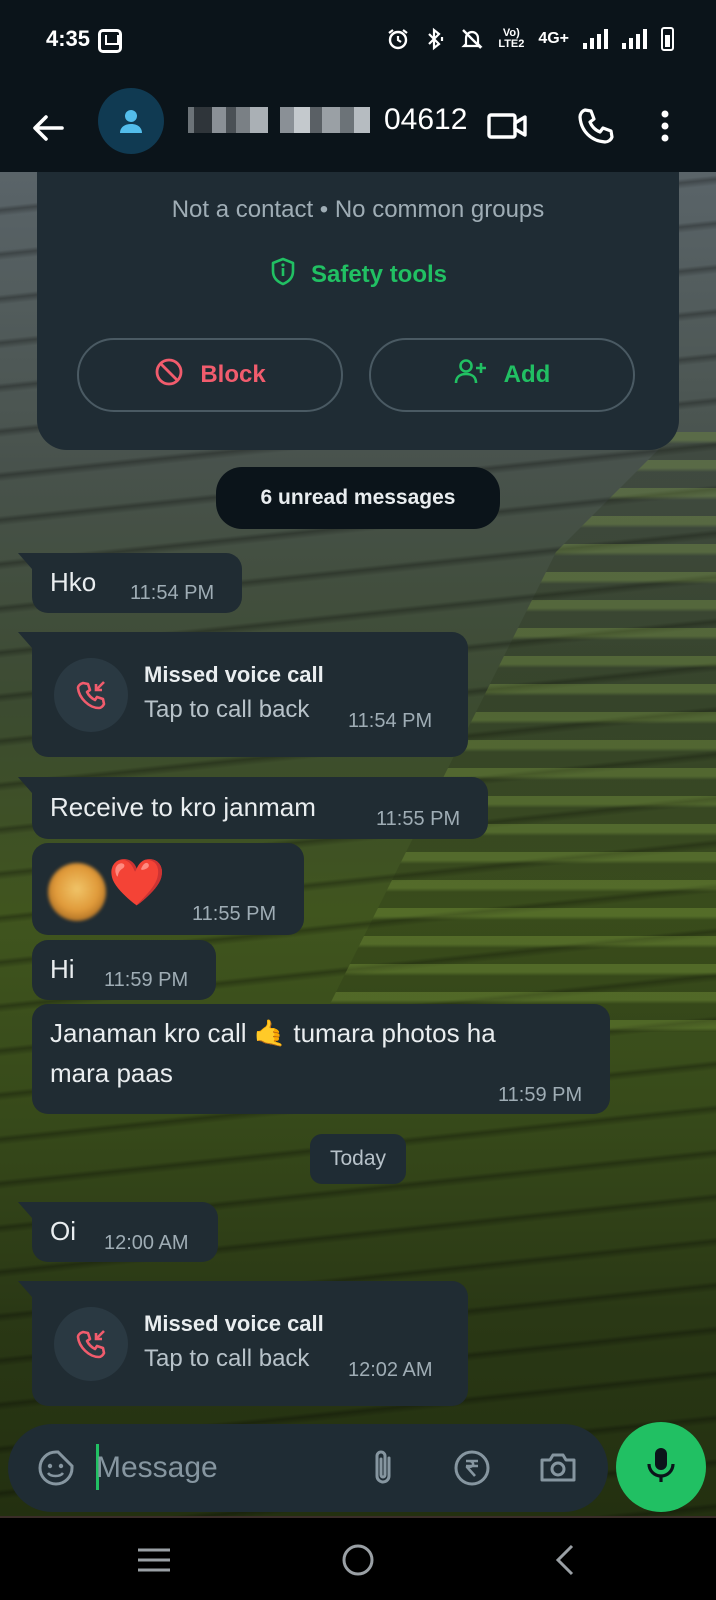 The image size is (716, 1600). Describe the element at coordinates (398, 39) in the screenshot. I see `alarm-icon` at that location.